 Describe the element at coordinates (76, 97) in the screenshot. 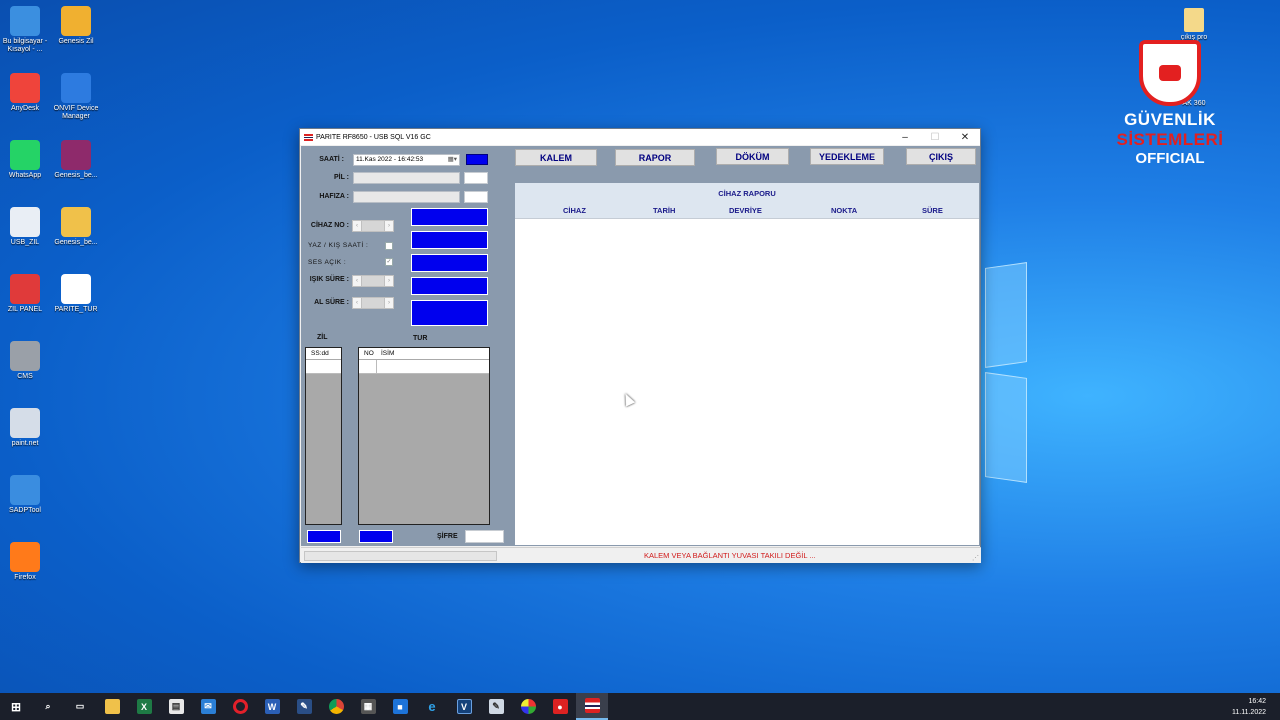

I see `desktop-icon: ONVIF Device Manager` at that location.